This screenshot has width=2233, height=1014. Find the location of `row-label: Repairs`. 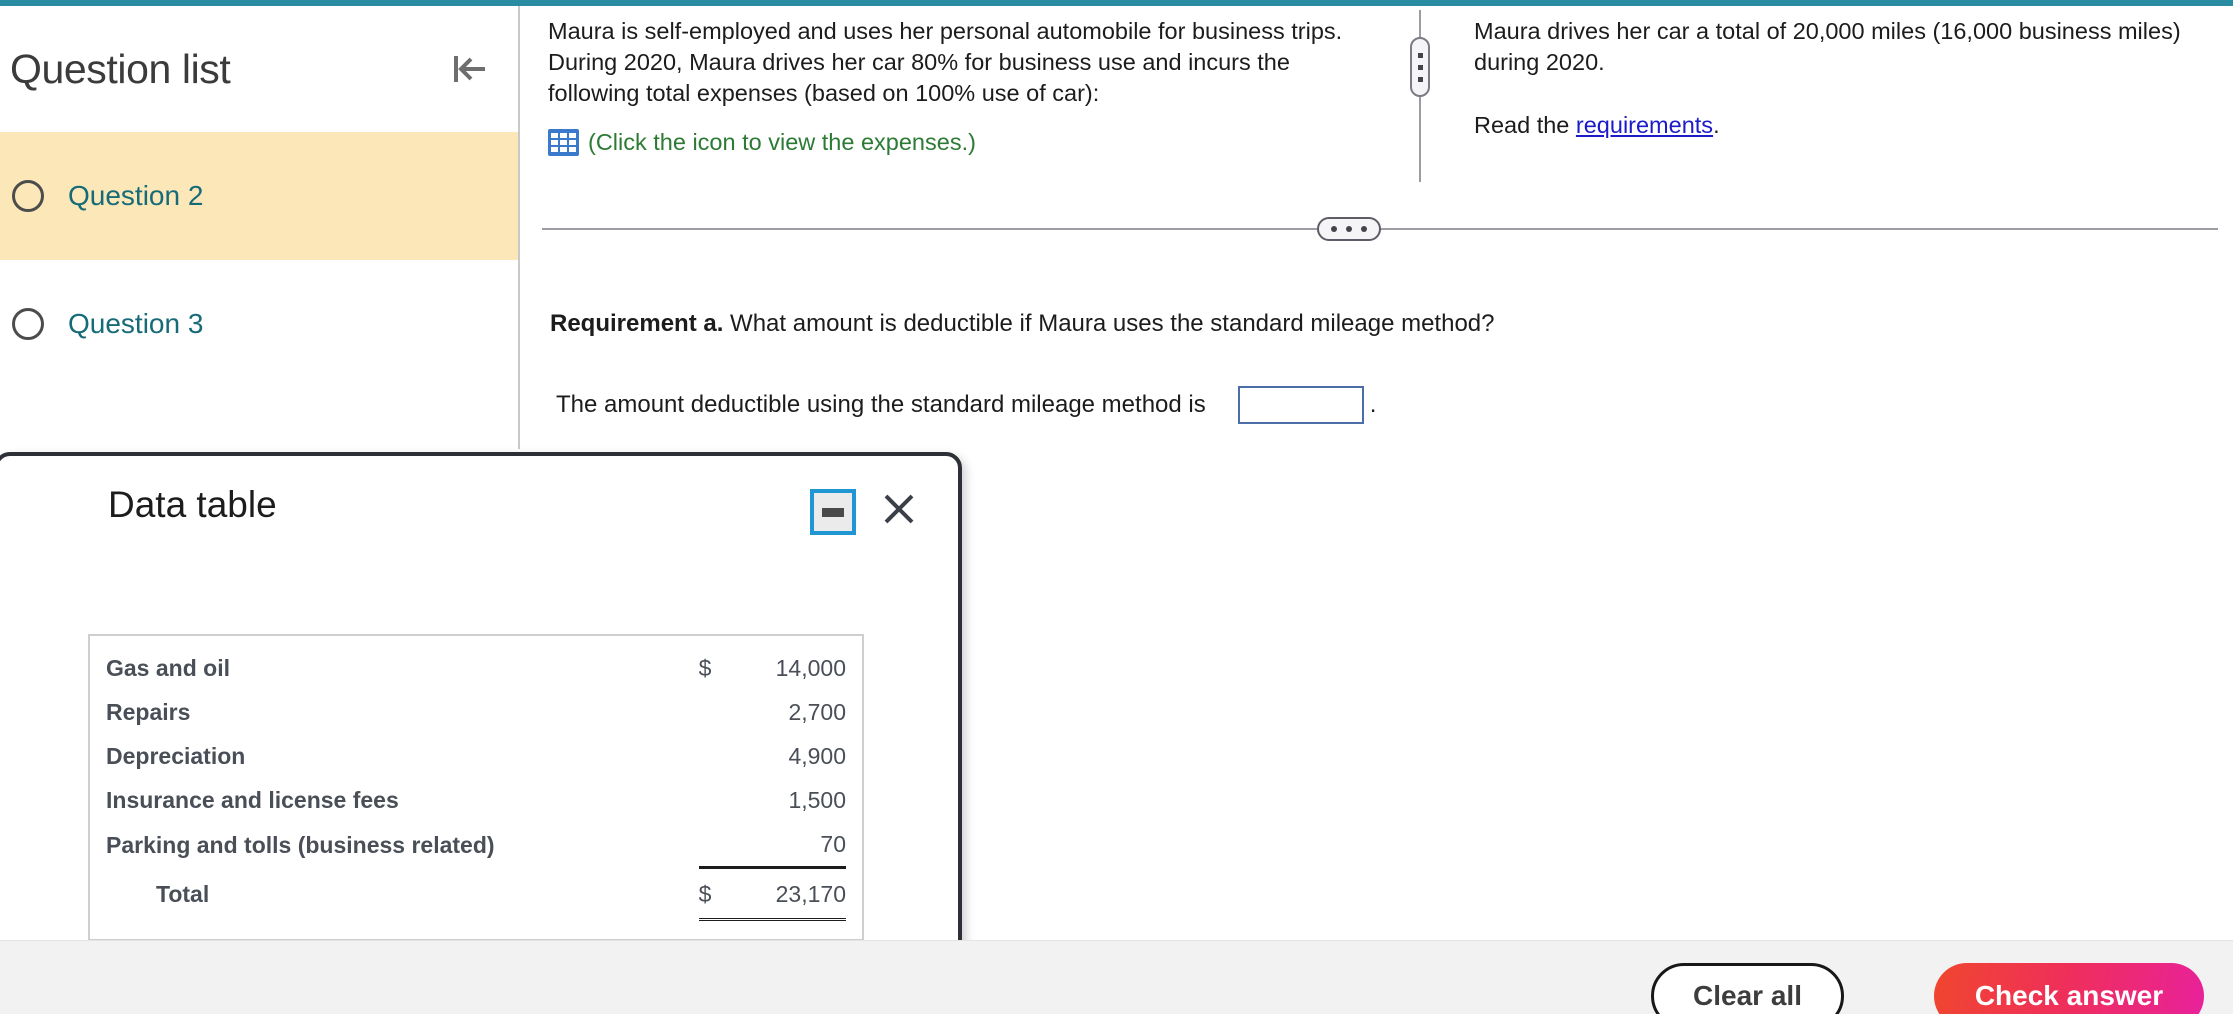

row-label: Repairs is located at coordinates (148, 712).